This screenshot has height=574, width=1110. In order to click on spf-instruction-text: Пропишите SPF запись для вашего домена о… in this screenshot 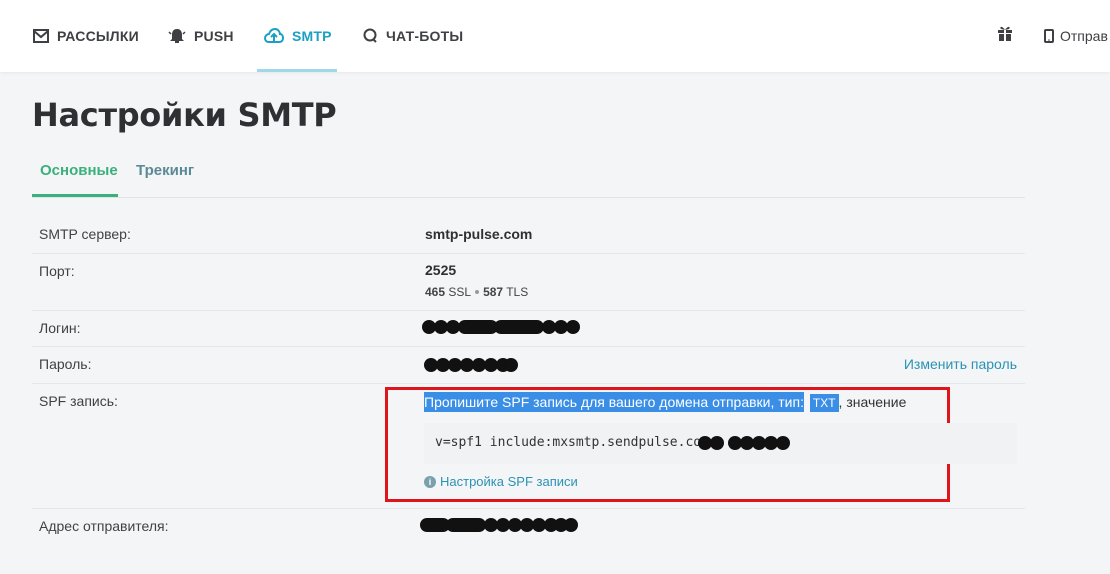, I will do `click(614, 402)`.